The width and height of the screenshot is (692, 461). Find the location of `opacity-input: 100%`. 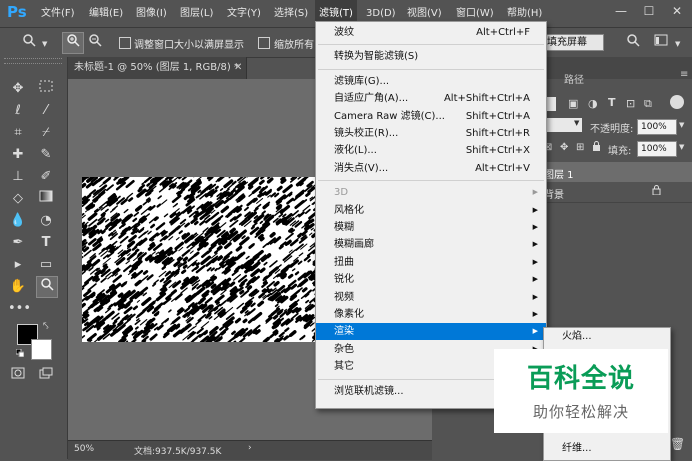

opacity-input: 100% is located at coordinates (657, 127).